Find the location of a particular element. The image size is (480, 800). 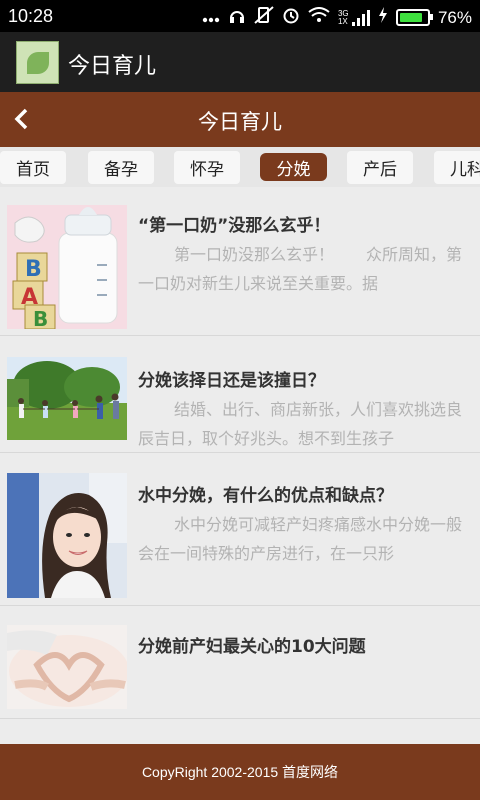

tab-prepare-pregnancy: 备孕 is located at coordinates (121, 167).